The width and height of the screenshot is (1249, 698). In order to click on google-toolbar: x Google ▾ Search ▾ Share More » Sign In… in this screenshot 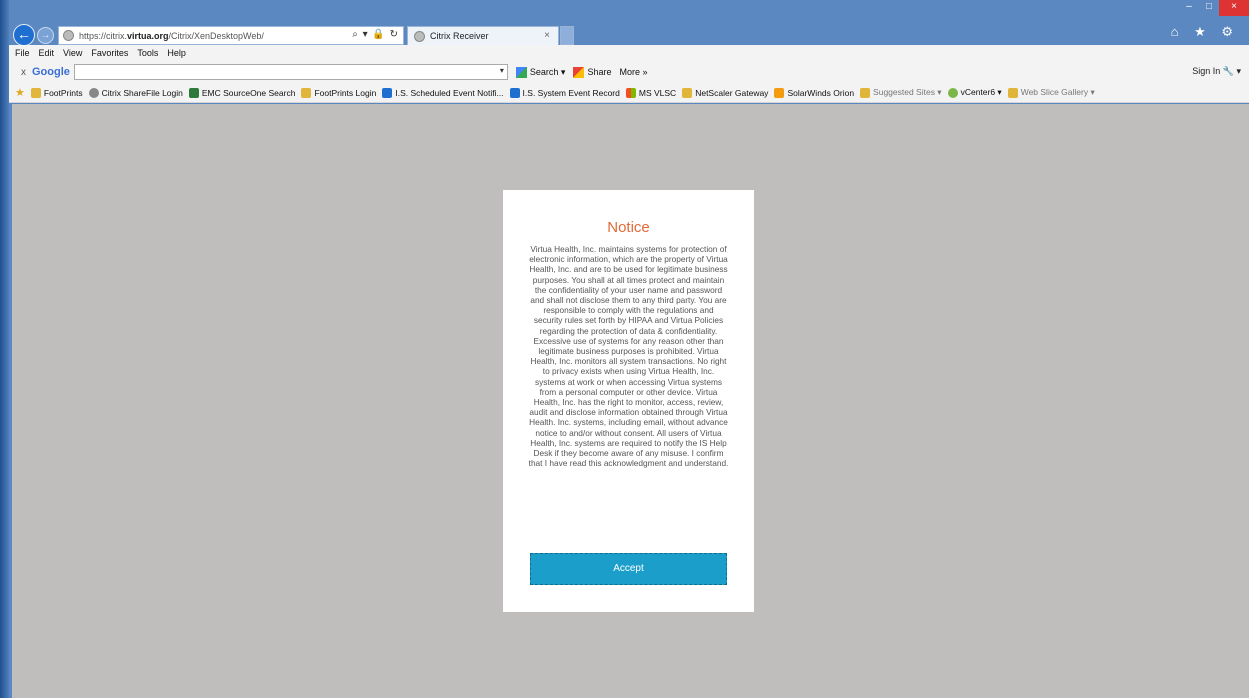, I will do `click(629, 72)`.